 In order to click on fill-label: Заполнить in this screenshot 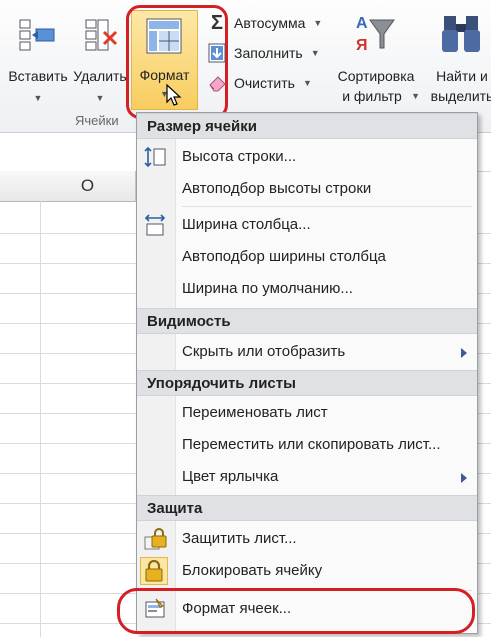, I will do `click(268, 53)`.